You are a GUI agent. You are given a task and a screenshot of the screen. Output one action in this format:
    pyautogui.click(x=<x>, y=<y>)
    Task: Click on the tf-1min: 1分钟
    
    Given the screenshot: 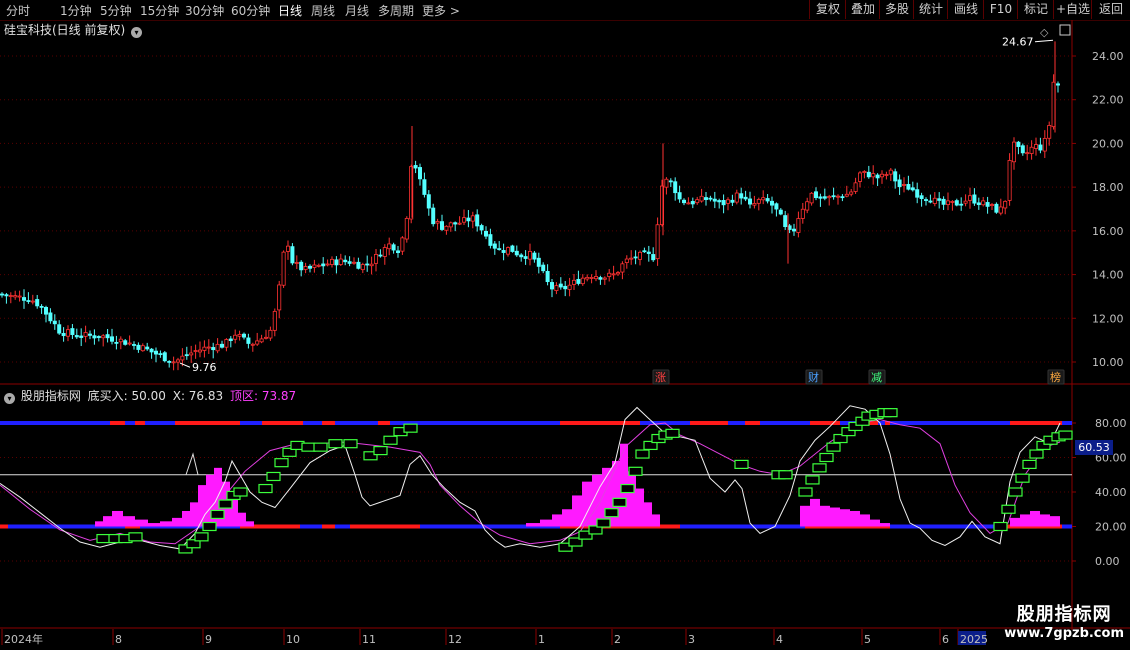 What is the action you would take?
    pyautogui.click(x=76, y=10)
    